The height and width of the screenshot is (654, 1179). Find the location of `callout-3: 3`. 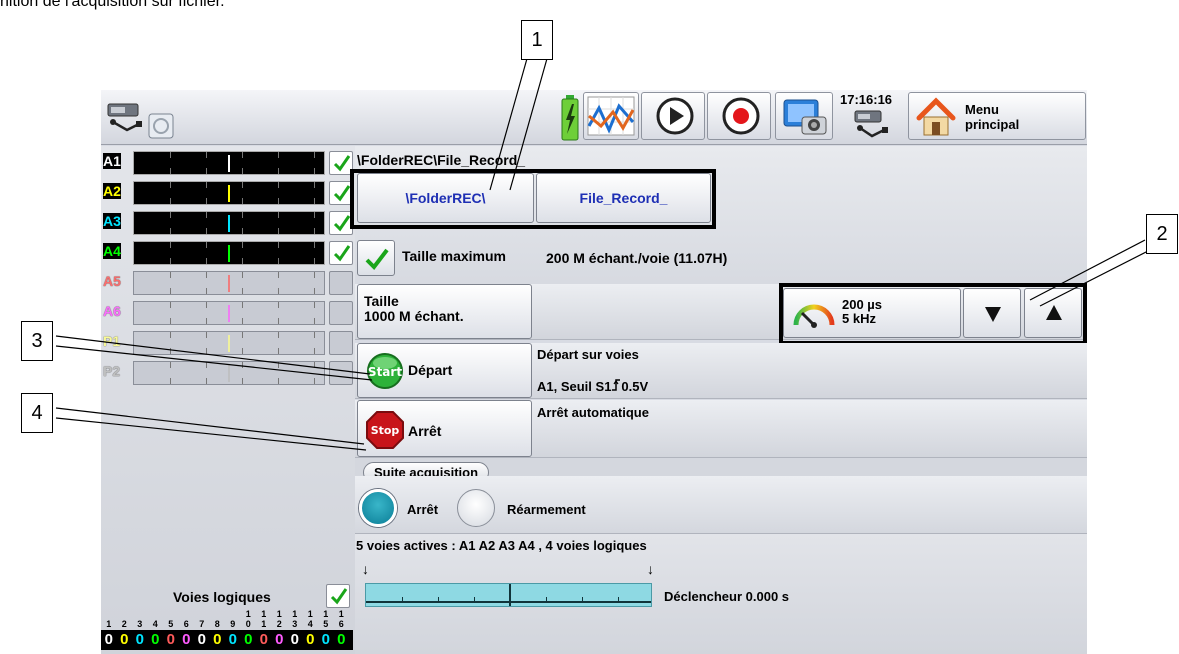

callout-3: 3 is located at coordinates (37, 341).